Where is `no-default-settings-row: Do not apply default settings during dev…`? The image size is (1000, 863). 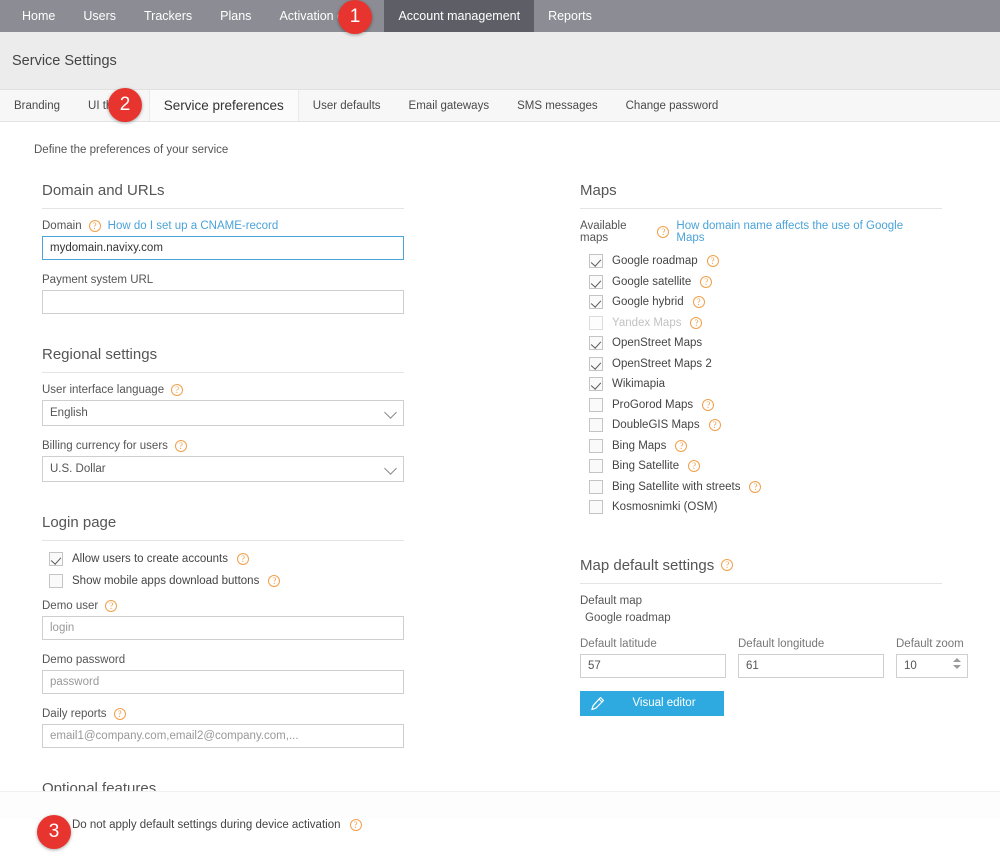 no-default-settings-row: Do not apply default settings during dev… is located at coordinates (269, 825).